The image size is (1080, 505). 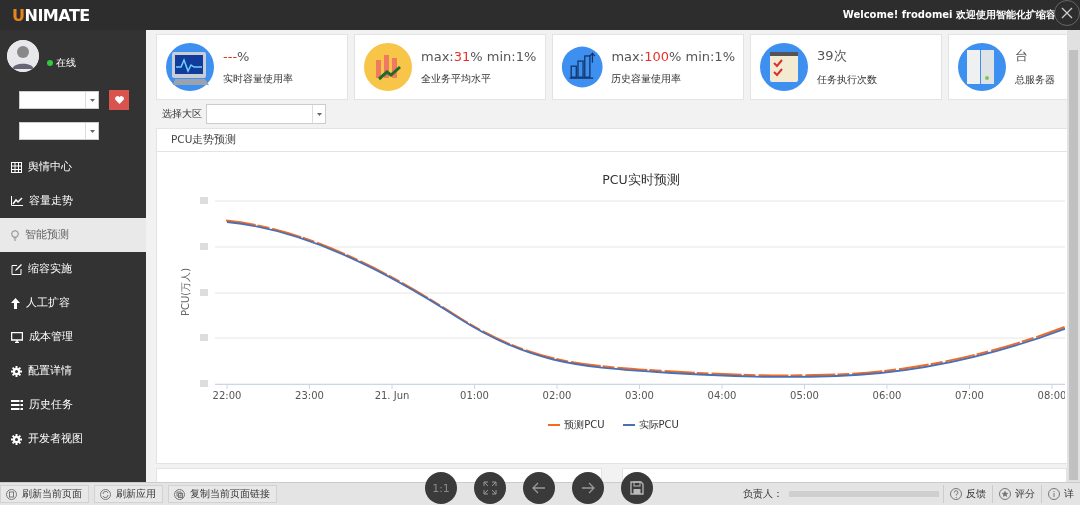 What do you see at coordinates (763, 494) in the screenshot?
I see `owner-label: 负责人：` at bounding box center [763, 494].